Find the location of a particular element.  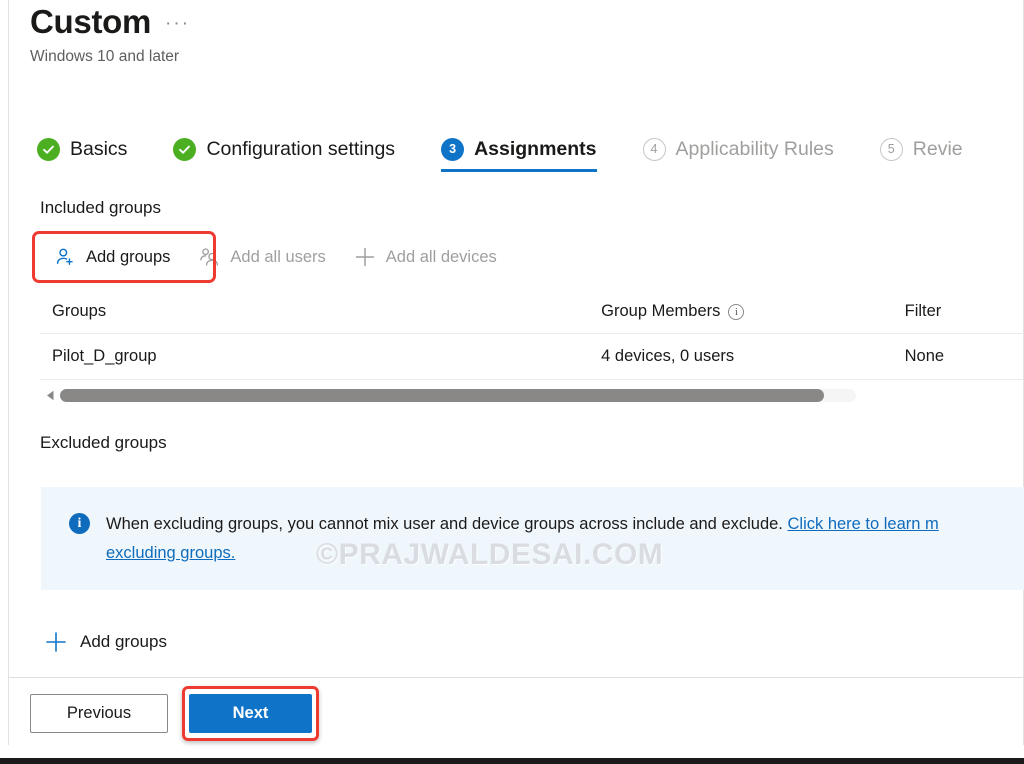

tab-review-create: 5 Revie is located at coordinates (922, 149).